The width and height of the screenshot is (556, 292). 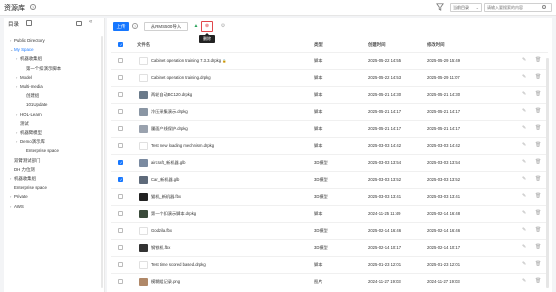 What do you see at coordinates (19, 196) in the screenshot?
I see `sidebar-item: › Private` at bounding box center [19, 196].